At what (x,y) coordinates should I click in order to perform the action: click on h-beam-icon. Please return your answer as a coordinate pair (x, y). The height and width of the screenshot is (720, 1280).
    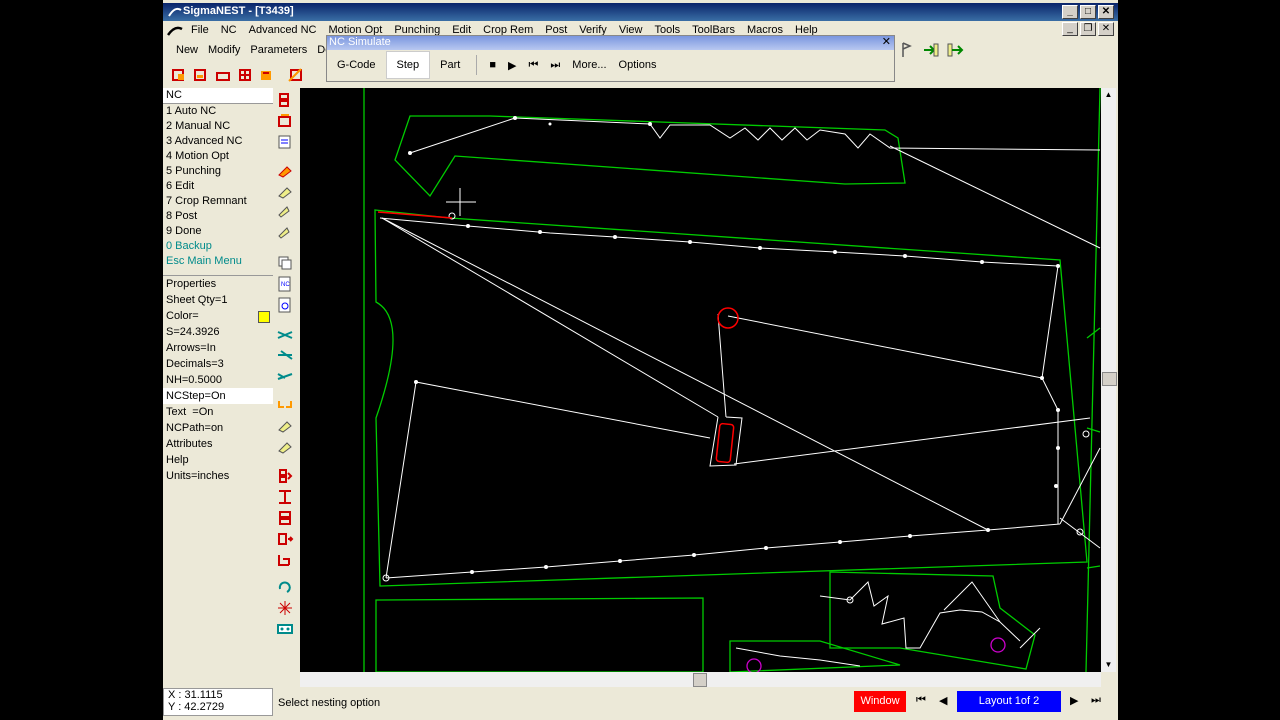
    Looking at the image, I should click on (285, 497).